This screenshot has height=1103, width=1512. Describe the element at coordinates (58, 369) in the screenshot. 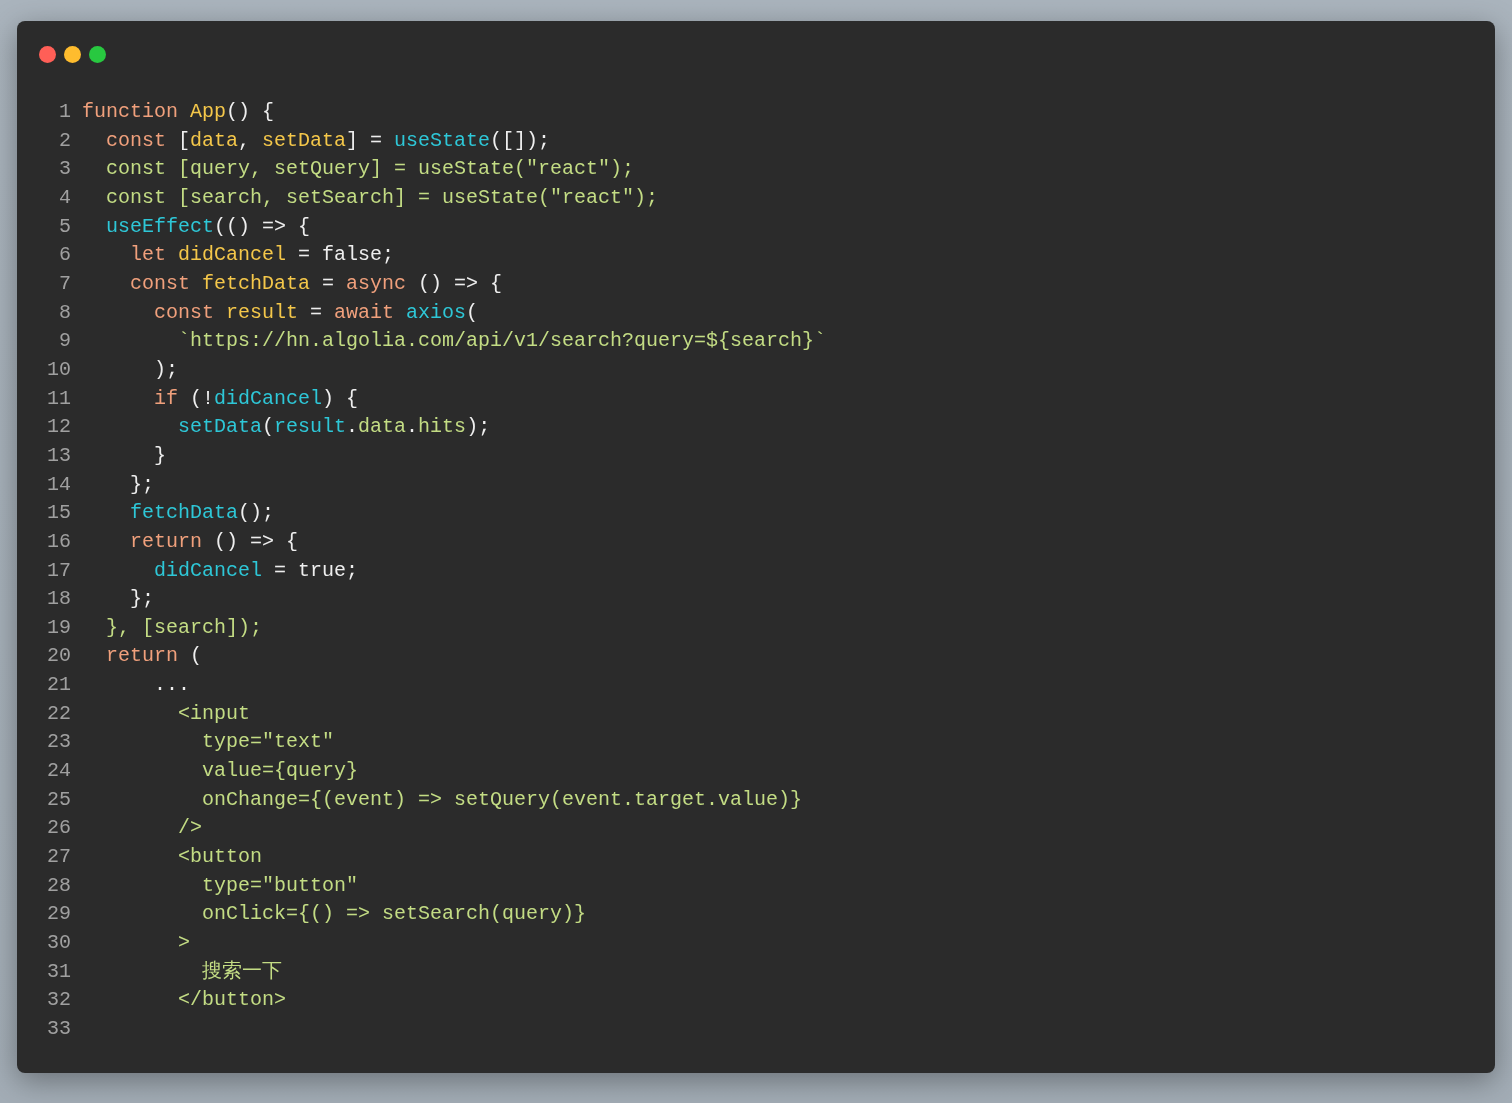

I see `line-number: 10` at that location.